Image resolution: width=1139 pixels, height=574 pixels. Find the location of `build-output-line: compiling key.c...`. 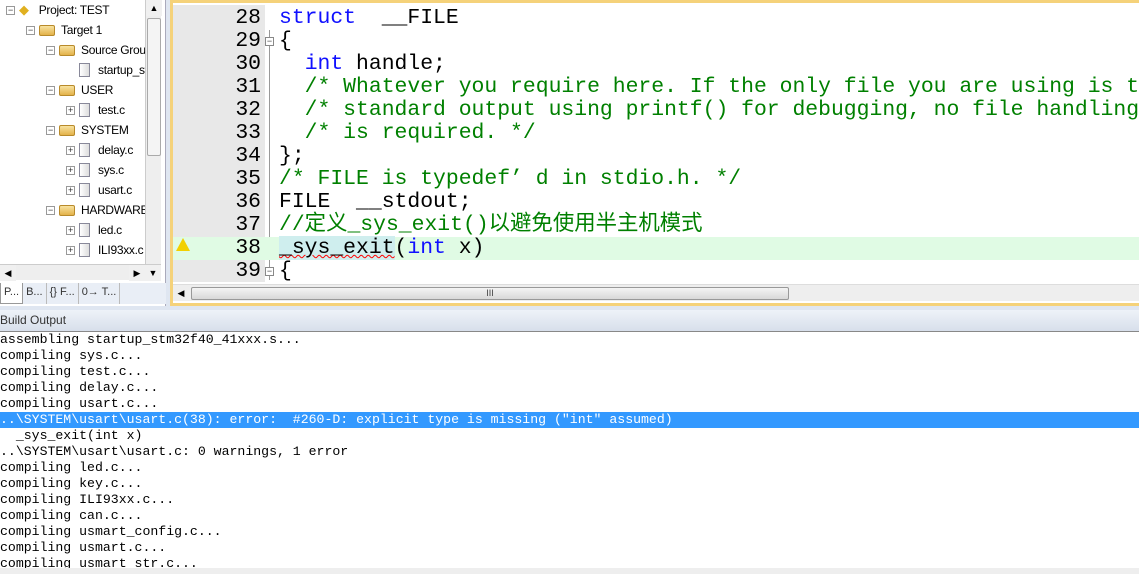

build-output-line: compiling key.c... is located at coordinates (569, 484).